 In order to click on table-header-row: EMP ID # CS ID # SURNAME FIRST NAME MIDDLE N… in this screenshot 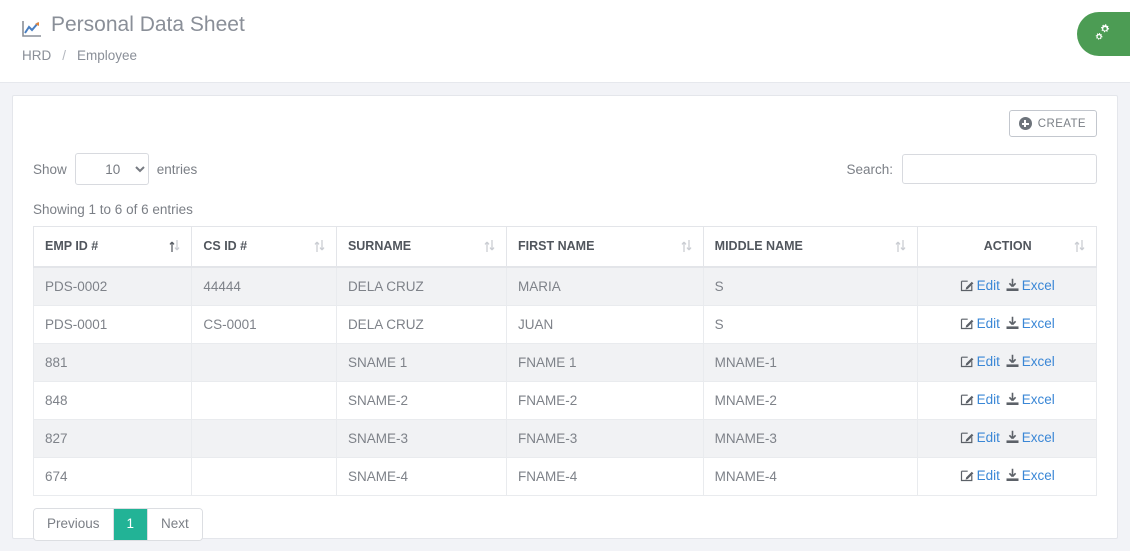, I will do `click(564, 247)`.